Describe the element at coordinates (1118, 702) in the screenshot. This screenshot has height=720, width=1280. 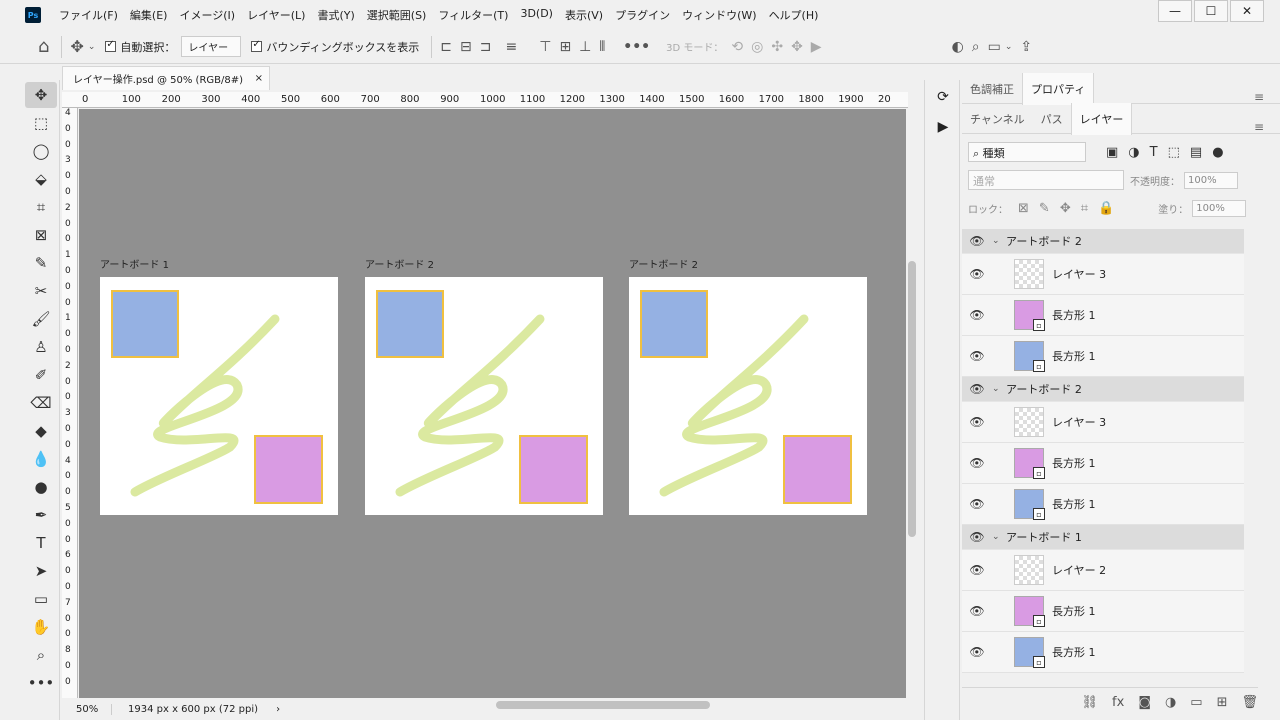
I see `layer-style-icon: fx` at that location.